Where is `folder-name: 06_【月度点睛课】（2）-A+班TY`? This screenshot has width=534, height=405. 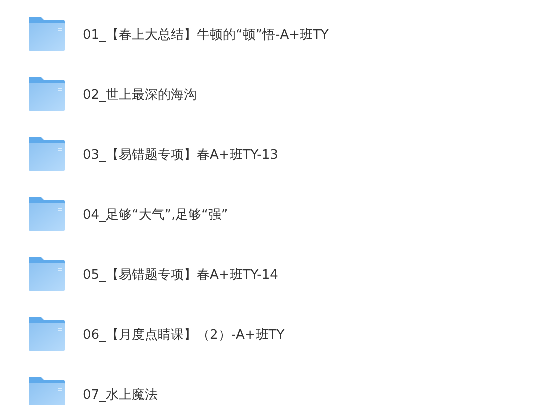
folder-name: 06_【月度点睛课】（2）-A+班TY is located at coordinates (184, 336).